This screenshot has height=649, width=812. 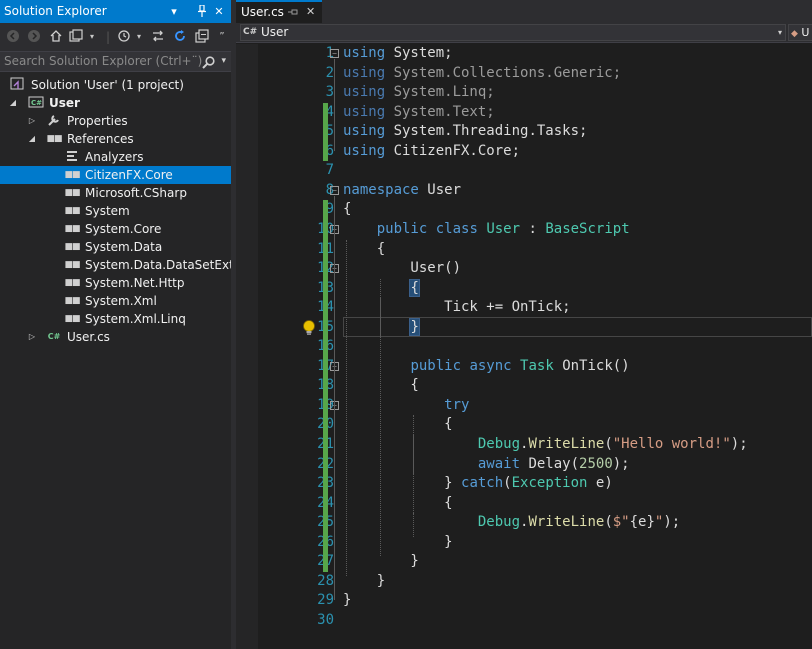 I want to click on code-line: using System.Linq;, so click(x=419, y=93).